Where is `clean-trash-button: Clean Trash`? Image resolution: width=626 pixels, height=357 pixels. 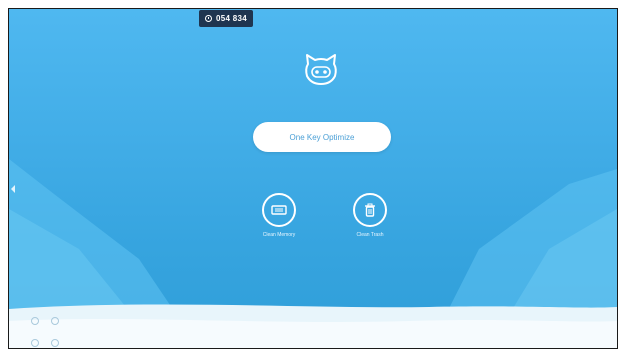
clean-trash-button: Clean Trash is located at coordinates (370, 215).